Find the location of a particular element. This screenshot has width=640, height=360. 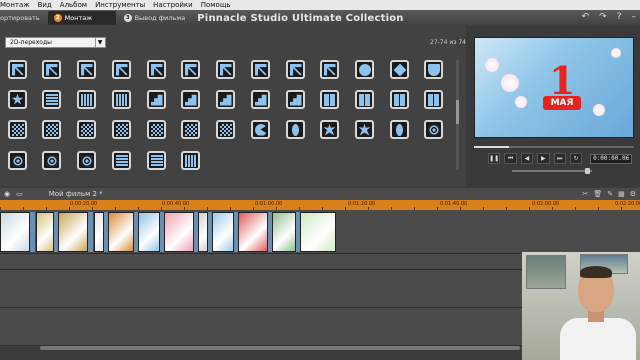

audio-icon: ◉ is located at coordinates (7, 194).